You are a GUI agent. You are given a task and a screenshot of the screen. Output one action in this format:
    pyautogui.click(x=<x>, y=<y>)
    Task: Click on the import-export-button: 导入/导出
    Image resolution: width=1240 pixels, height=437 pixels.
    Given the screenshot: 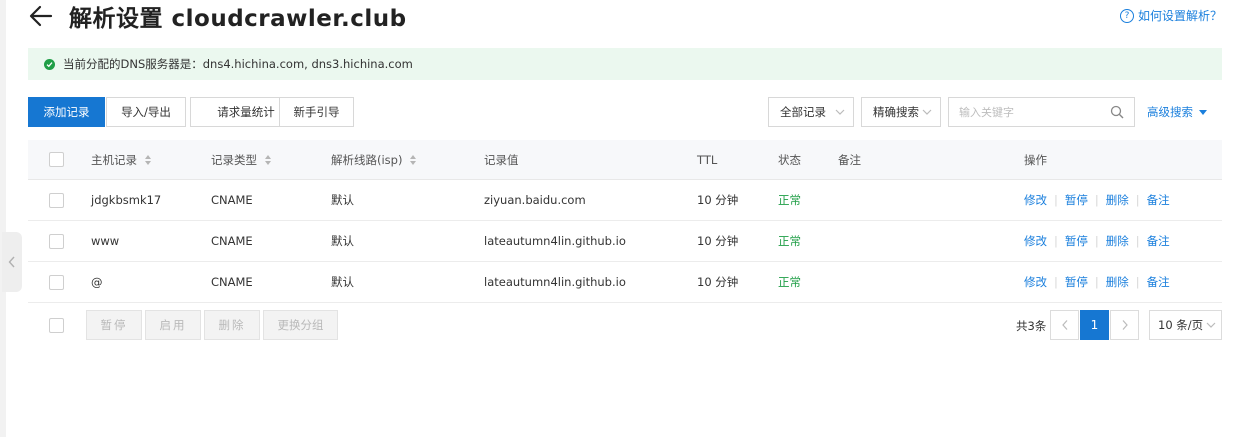 What is the action you would take?
    pyautogui.click(x=146, y=112)
    